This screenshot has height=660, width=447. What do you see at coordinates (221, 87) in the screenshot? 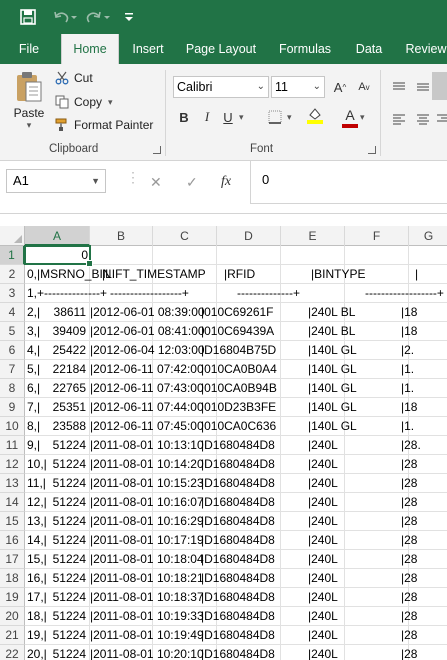
I see `font-family-dropdown: Calibri ⌄` at bounding box center [221, 87].